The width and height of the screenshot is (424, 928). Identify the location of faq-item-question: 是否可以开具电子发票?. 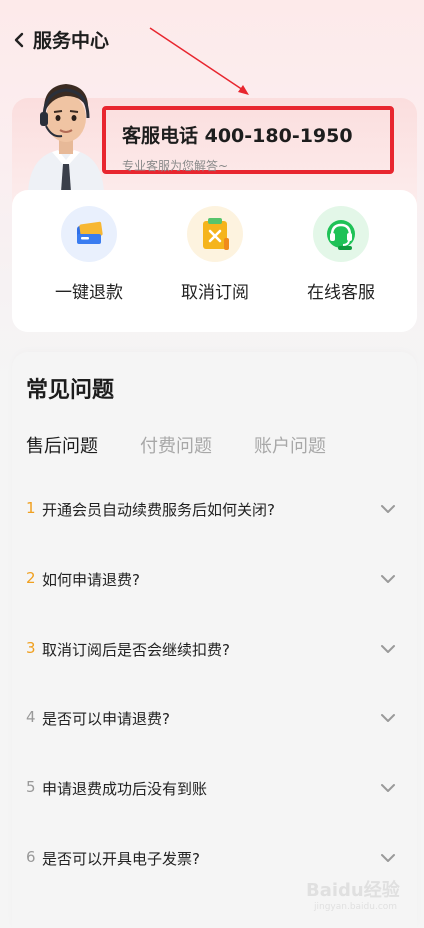
(121, 859).